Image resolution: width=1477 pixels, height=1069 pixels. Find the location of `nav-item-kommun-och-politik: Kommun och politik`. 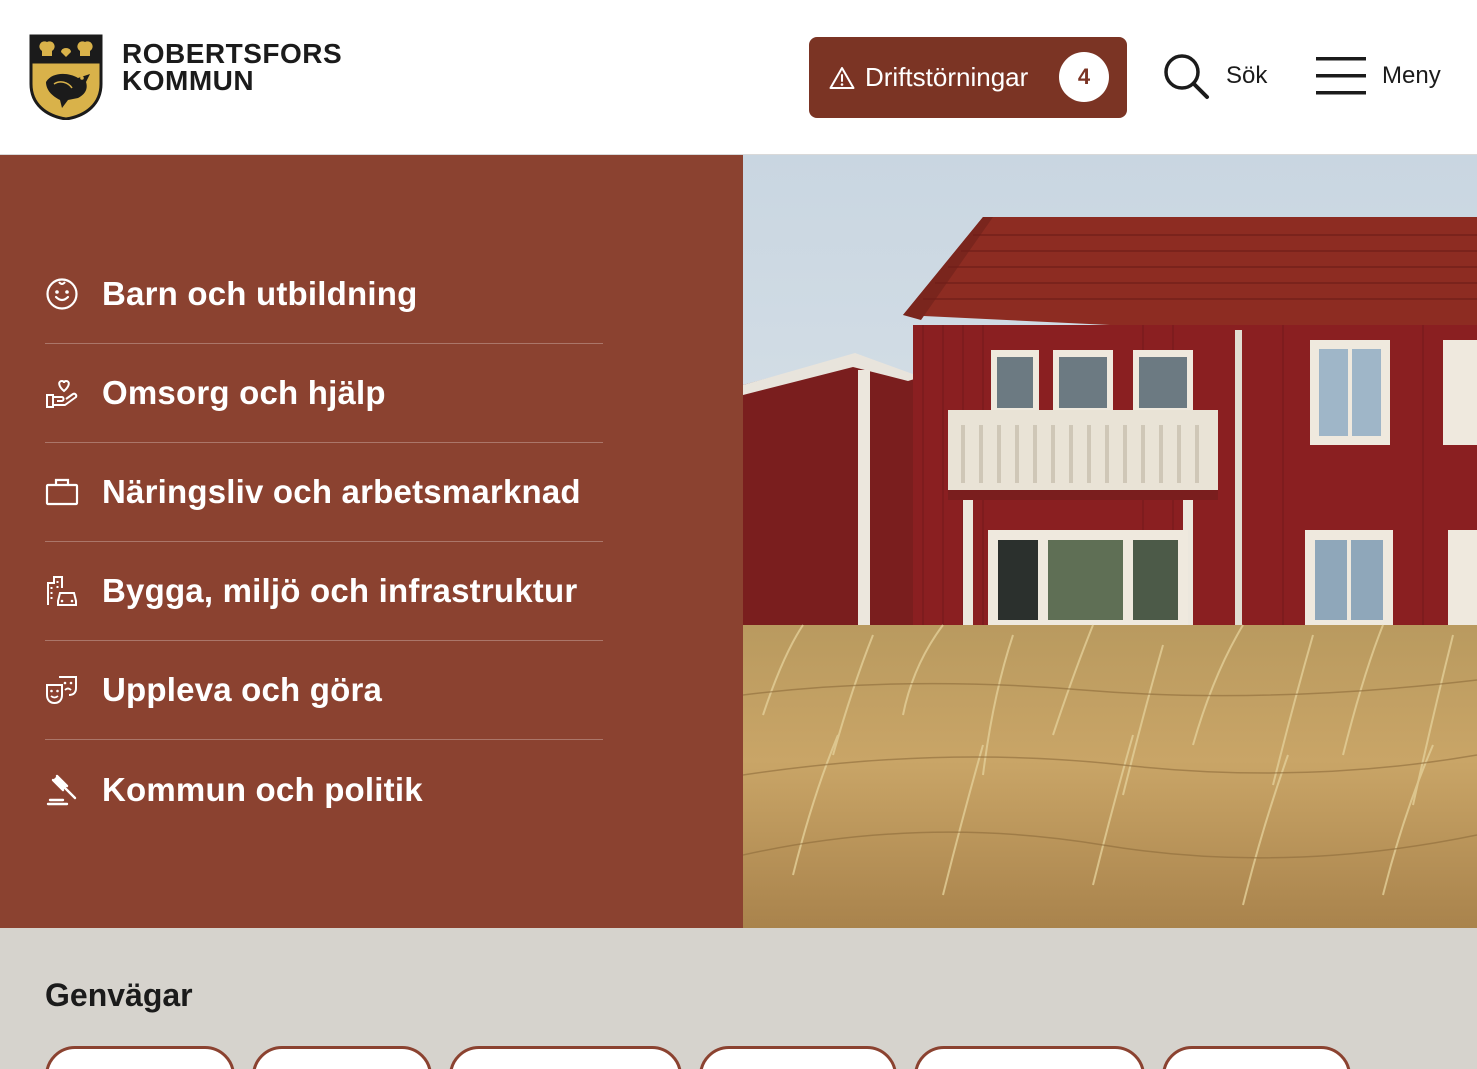

nav-item-kommun-och-politik: Kommun och politik is located at coordinates (324, 789).